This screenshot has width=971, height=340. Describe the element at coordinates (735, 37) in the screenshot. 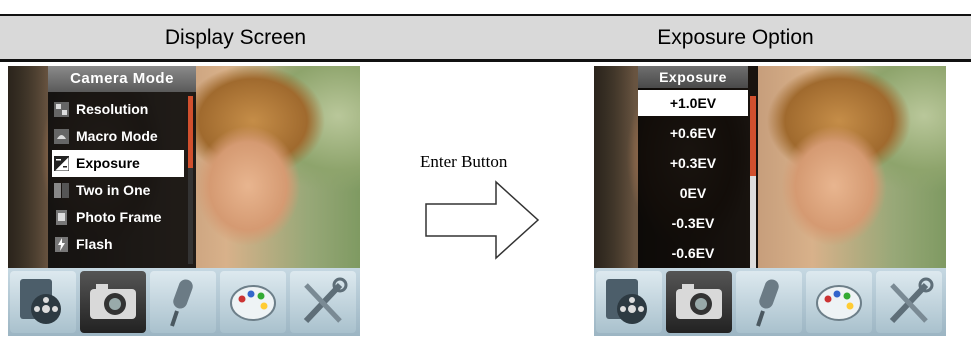

I see `exposure-option-title: Exposure Option` at that location.